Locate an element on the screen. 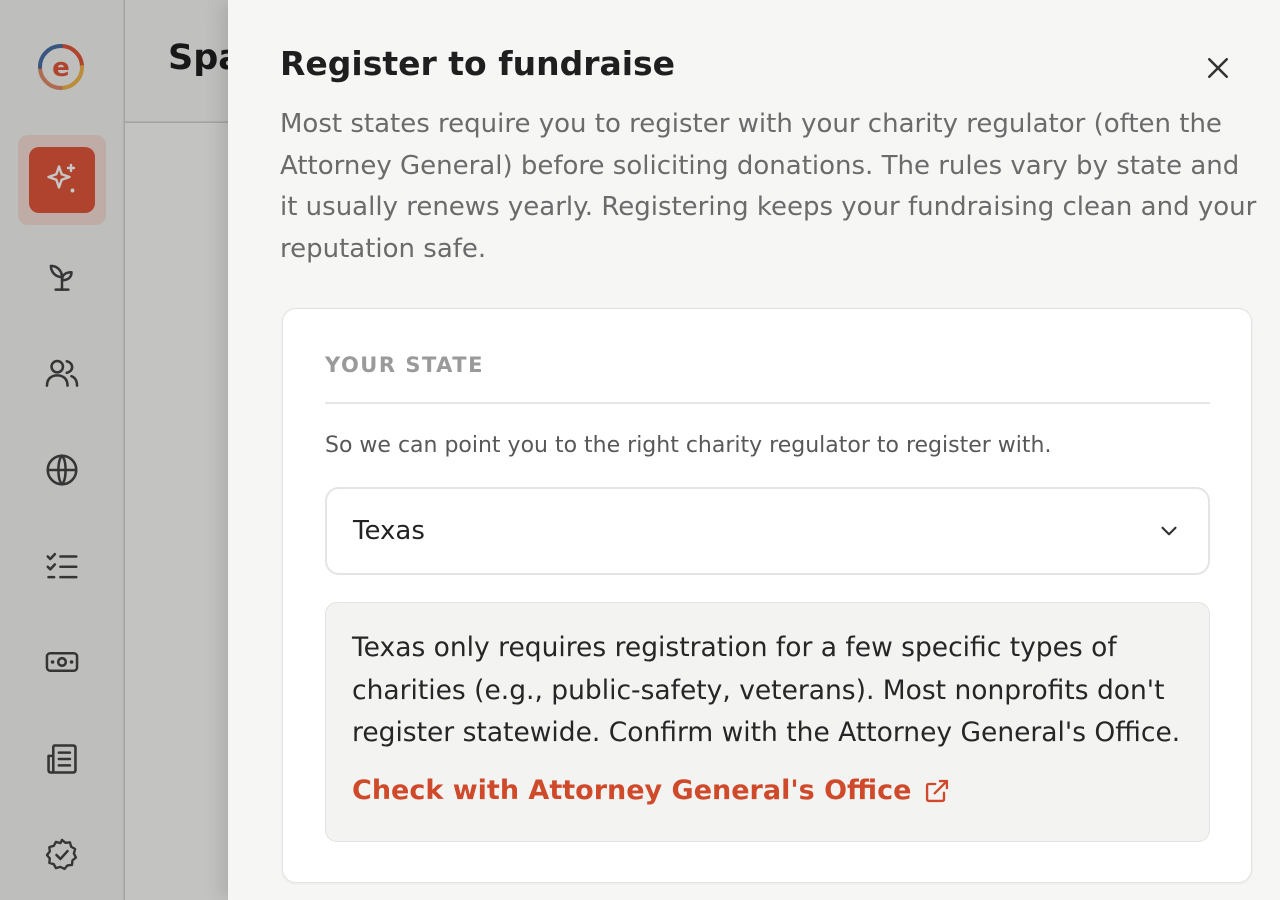 This screenshot has width=1280, height=900. close-button is located at coordinates (1218, 68).